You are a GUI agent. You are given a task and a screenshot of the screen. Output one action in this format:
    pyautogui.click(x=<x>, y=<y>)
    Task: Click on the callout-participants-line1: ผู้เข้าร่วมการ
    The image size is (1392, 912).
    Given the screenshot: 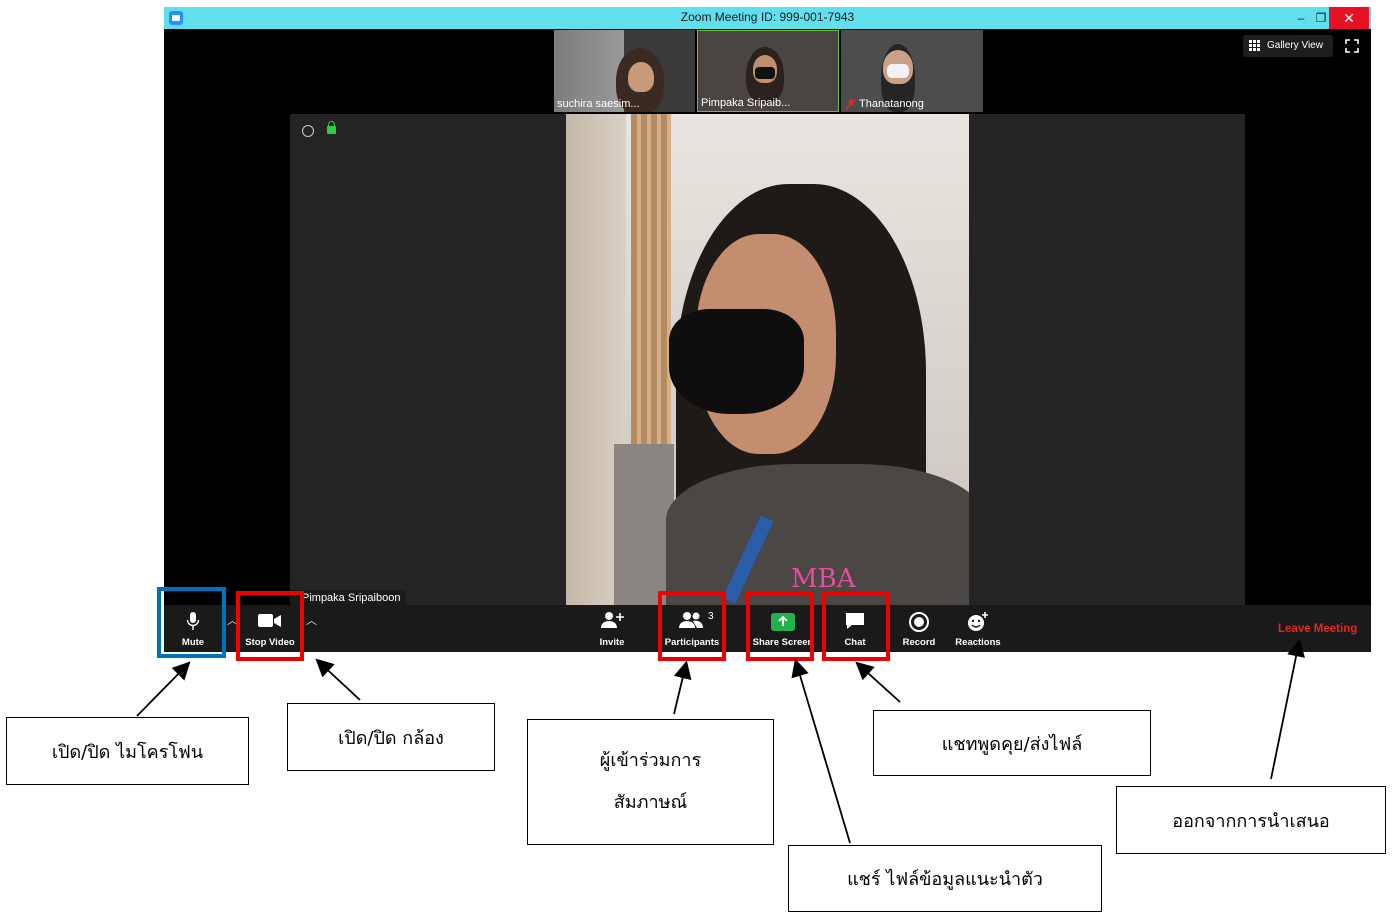 What is the action you would take?
    pyautogui.click(x=650, y=760)
    